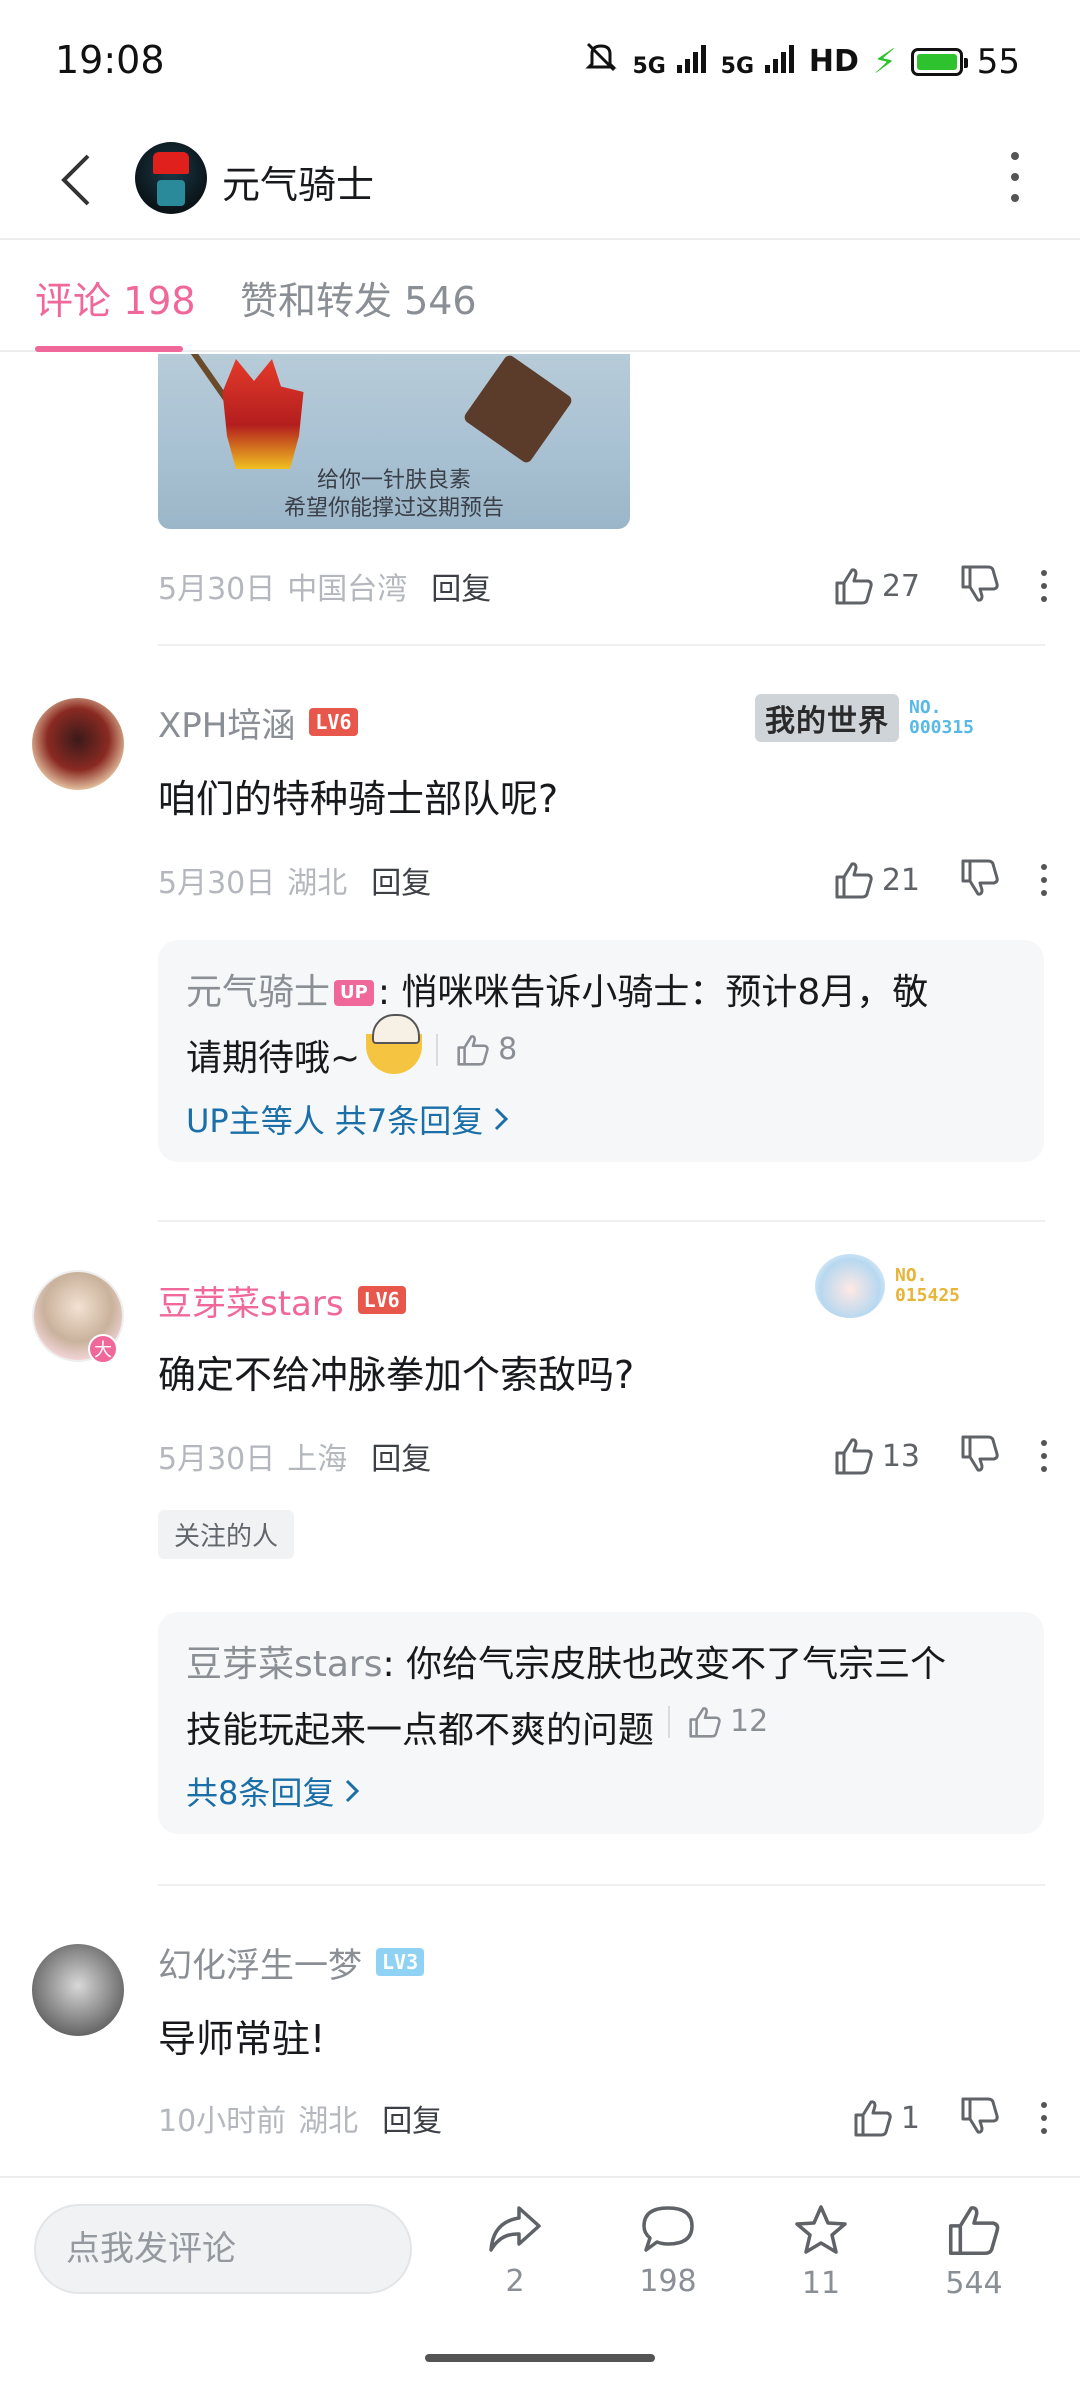 The height and width of the screenshot is (2400, 1080). Describe the element at coordinates (877, 880) in the screenshot. I see `like-button: 21` at that location.